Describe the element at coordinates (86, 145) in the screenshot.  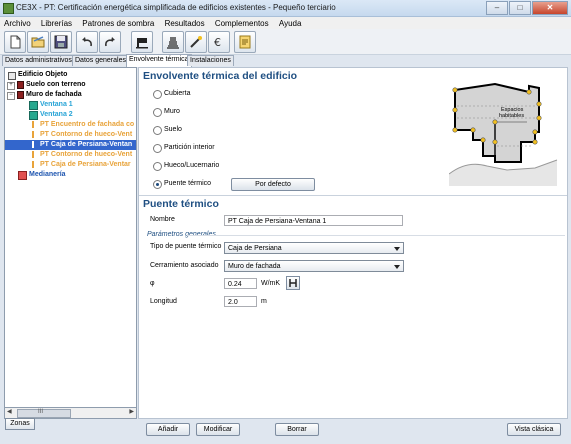
I see `tree-item-pt-caja-persiana-1: PT Caja de Persiana-Ventan` at that location.